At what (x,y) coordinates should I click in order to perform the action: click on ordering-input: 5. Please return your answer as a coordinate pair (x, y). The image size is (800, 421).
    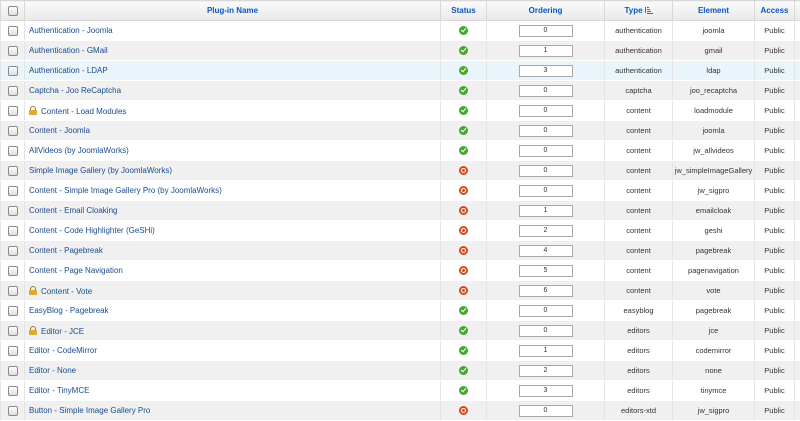
    Looking at the image, I should click on (546, 271).